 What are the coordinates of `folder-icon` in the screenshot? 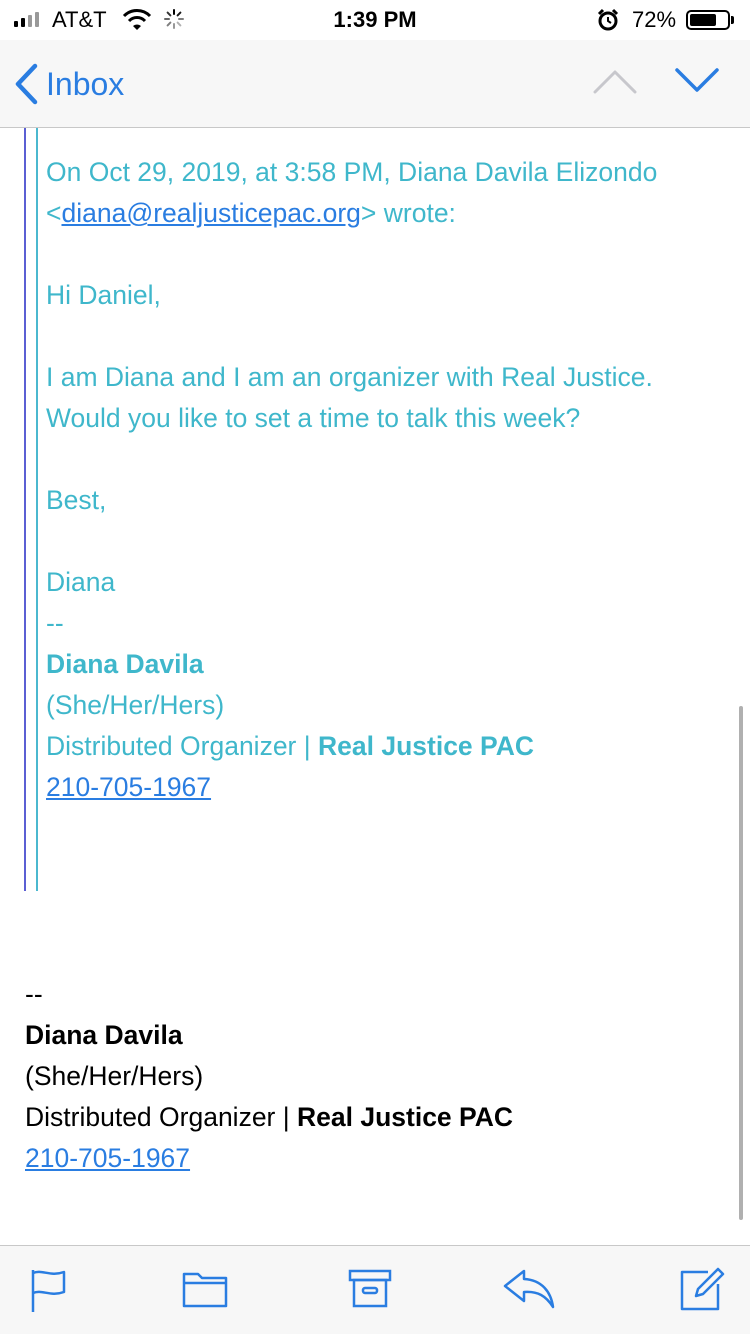 It's located at (205, 1288).